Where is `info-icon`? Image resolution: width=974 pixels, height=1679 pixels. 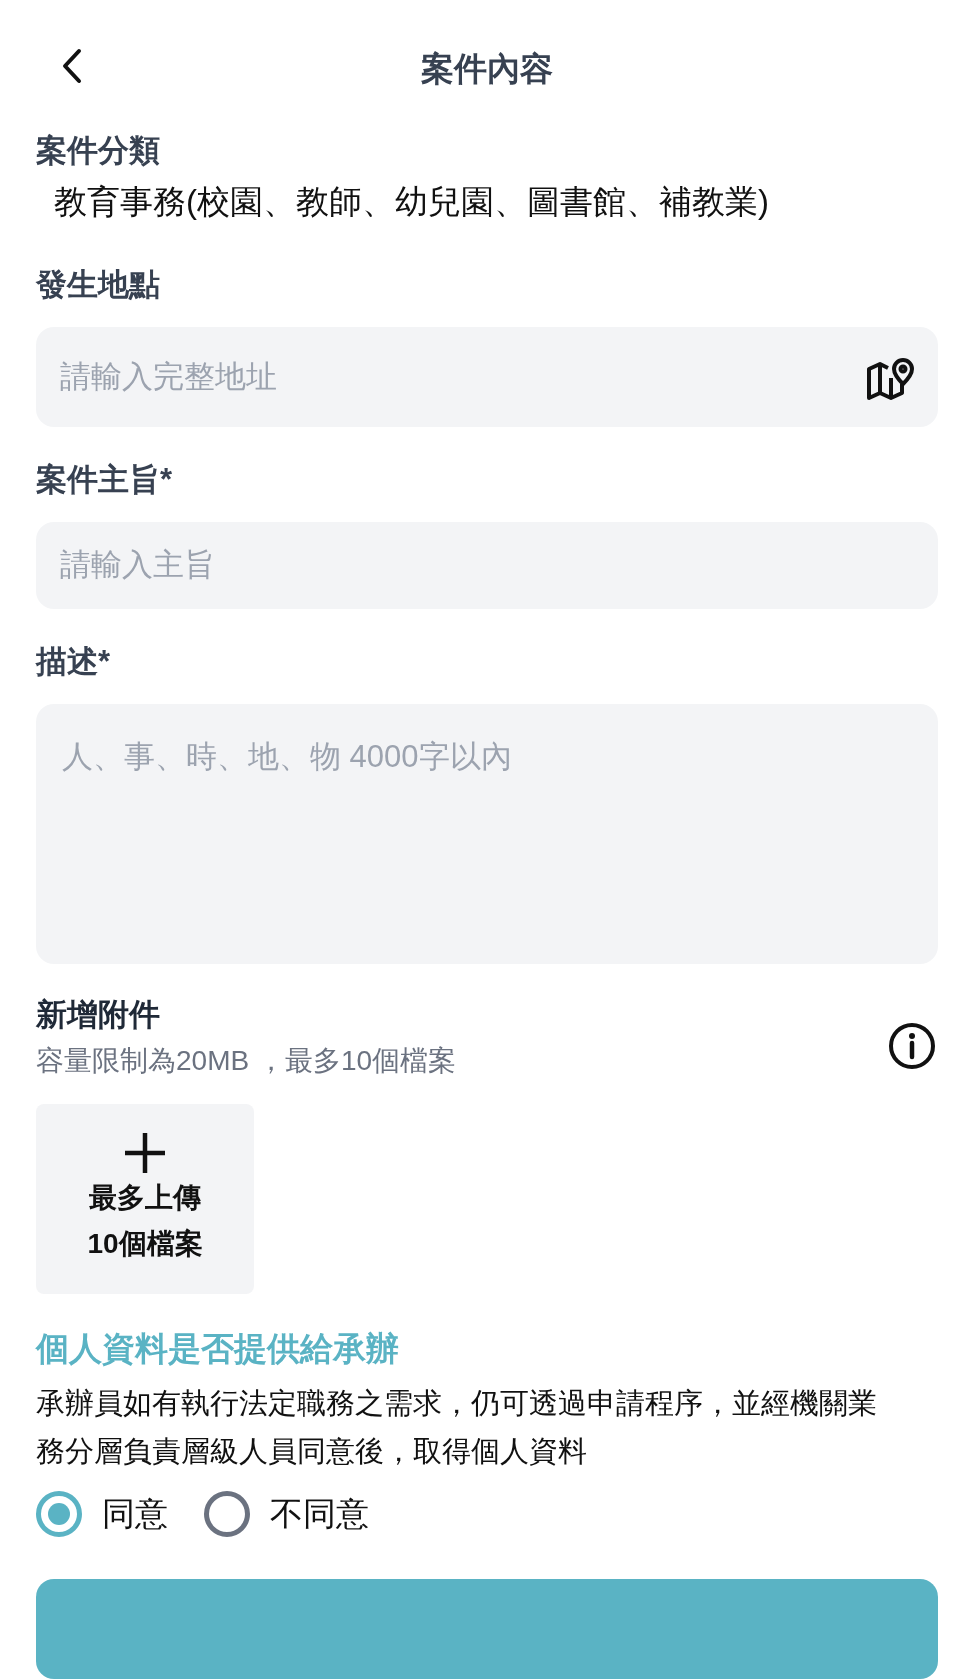 info-icon is located at coordinates (912, 1046).